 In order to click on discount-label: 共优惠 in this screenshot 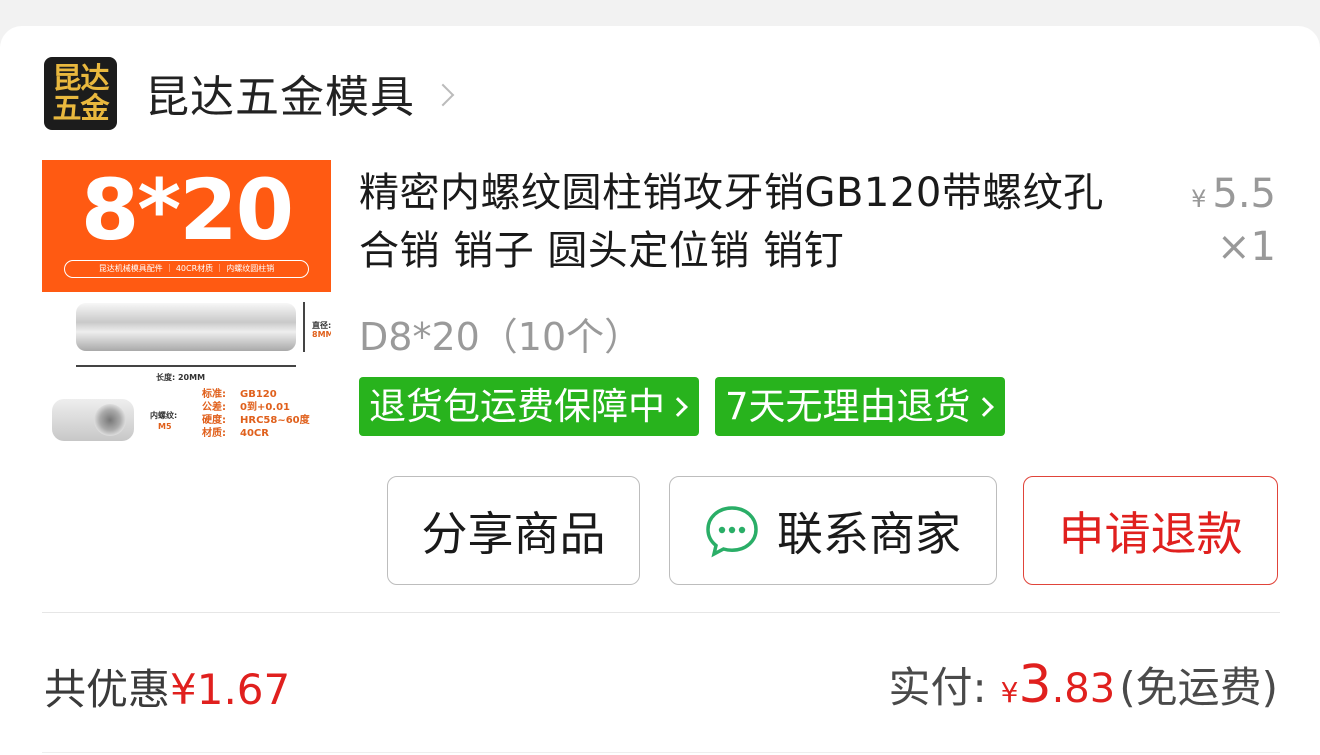, I will do `click(107, 689)`.